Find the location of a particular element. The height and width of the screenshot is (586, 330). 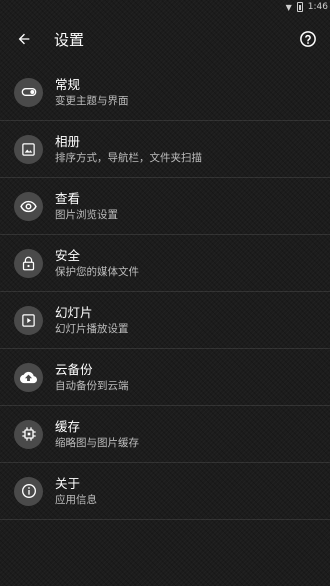

settings-item-view: 查看 图片浏览设置 is located at coordinates (165, 206).